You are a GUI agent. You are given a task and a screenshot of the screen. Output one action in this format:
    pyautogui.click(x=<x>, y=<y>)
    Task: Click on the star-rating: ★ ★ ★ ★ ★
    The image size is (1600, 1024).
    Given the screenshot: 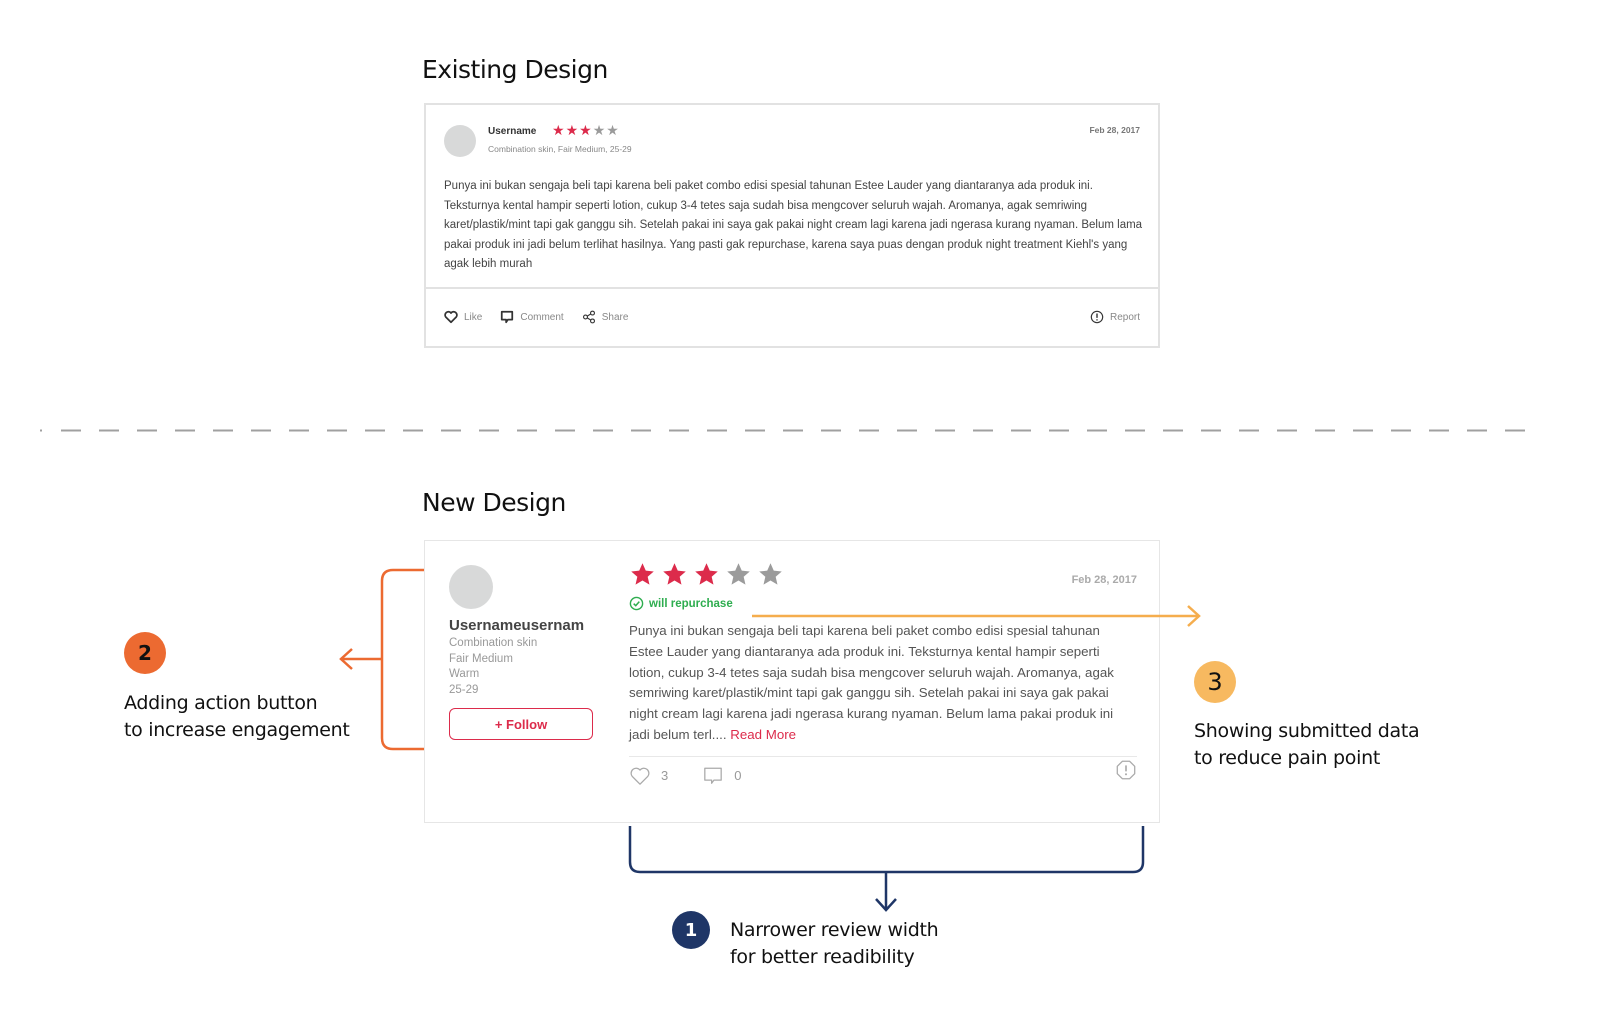 What is the action you would take?
    pyautogui.click(x=585, y=130)
    